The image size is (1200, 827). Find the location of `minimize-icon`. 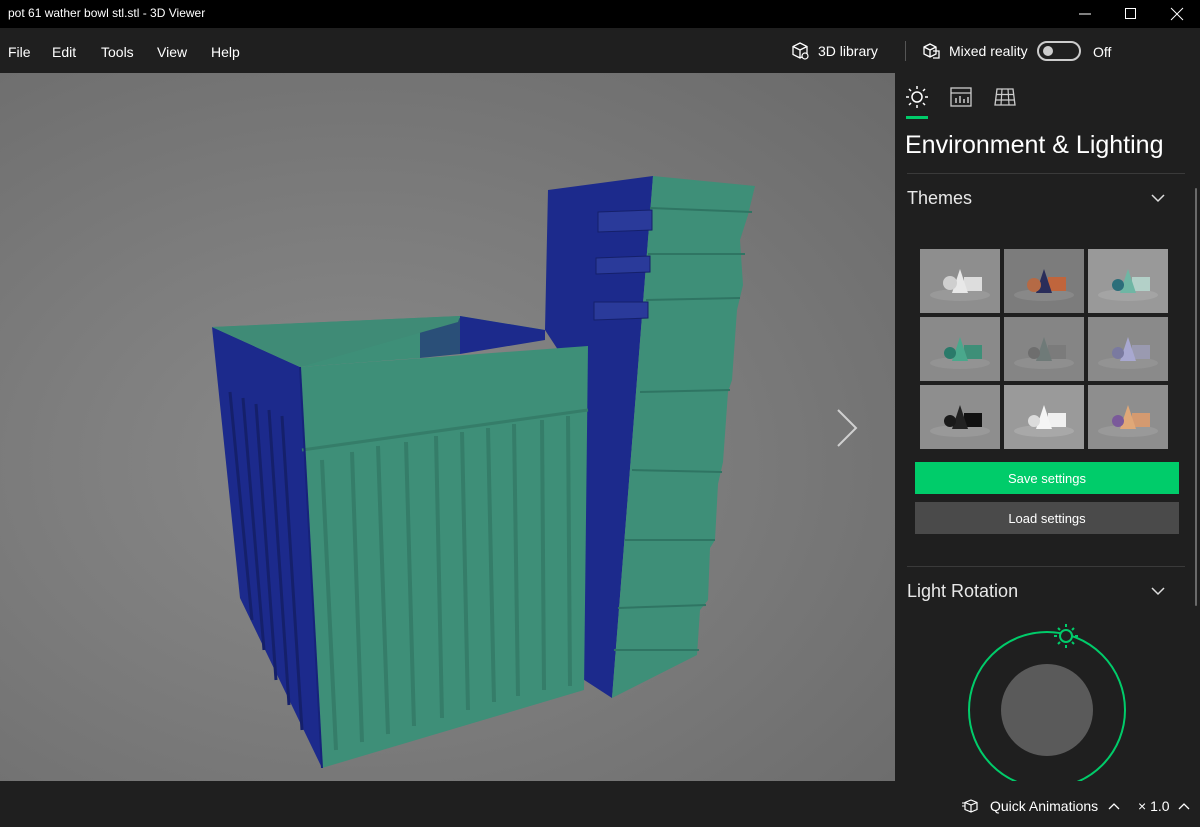

minimize-icon is located at coordinates (1085, 14).